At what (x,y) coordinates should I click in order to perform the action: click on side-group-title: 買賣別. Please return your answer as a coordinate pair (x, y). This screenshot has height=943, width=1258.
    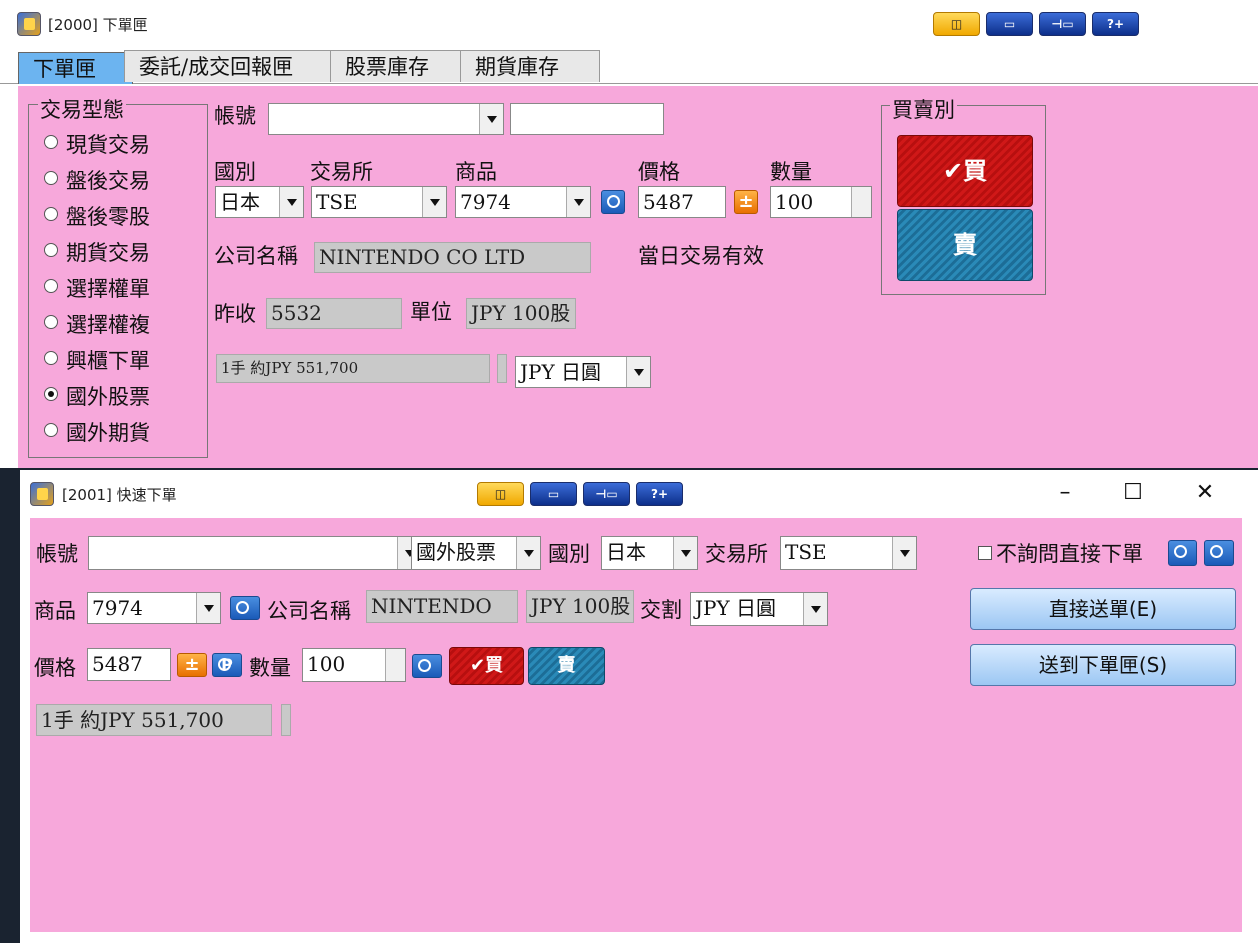
    Looking at the image, I should click on (923, 109).